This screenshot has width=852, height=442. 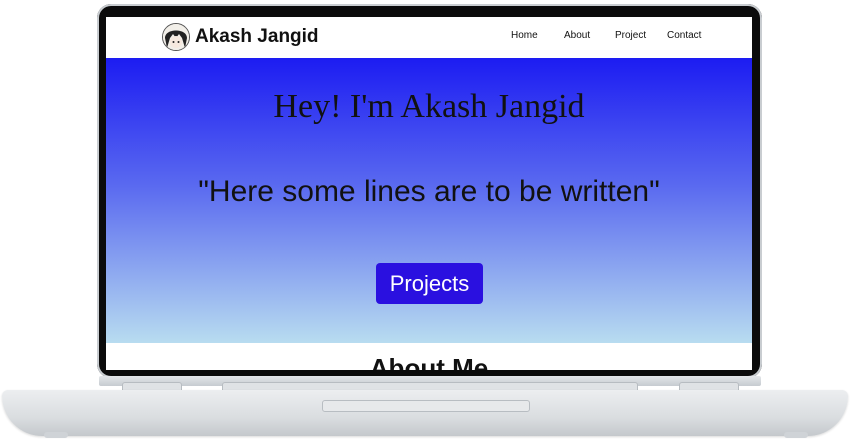 I want to click on nav-link-home: Home, so click(x=524, y=35).